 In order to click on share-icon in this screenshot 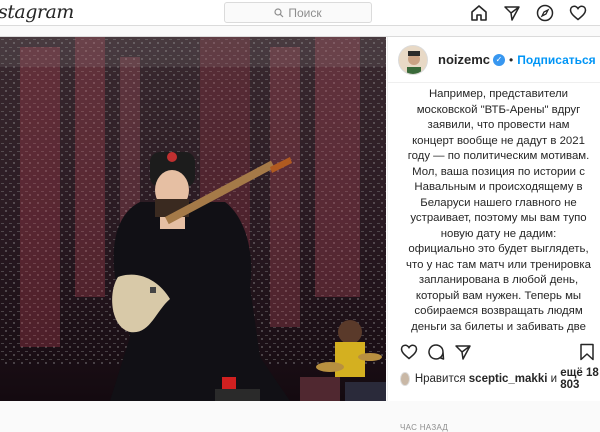, I will do `click(463, 352)`.